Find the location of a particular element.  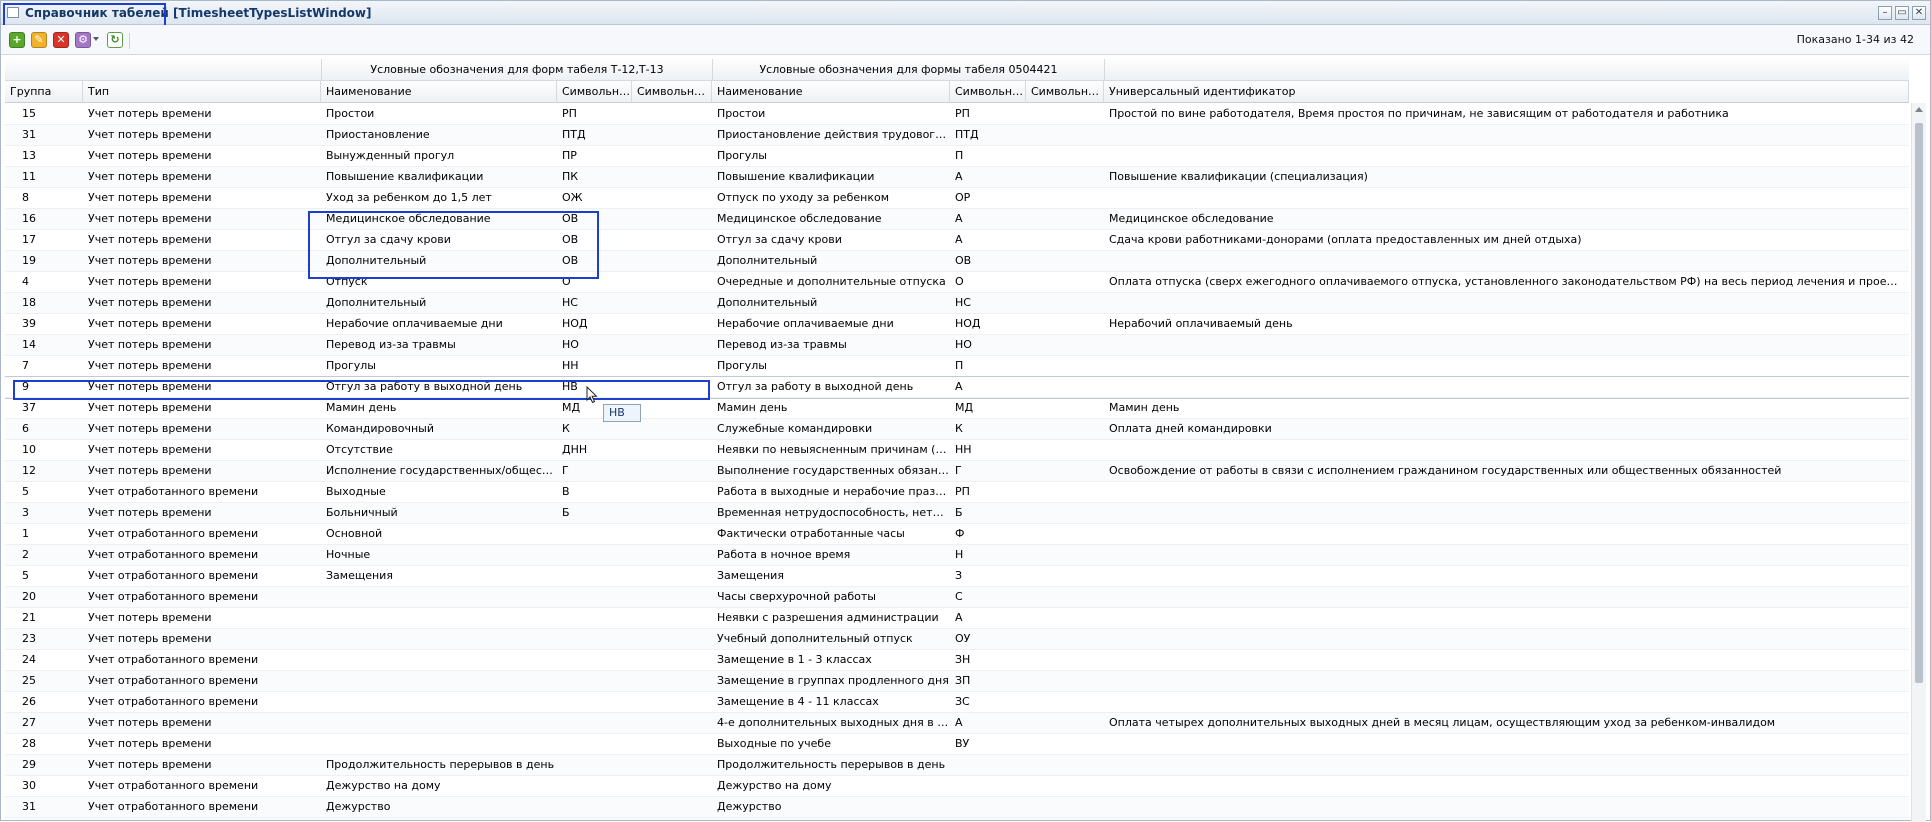

vertical-scrollbar is located at coordinates (1918, 462).